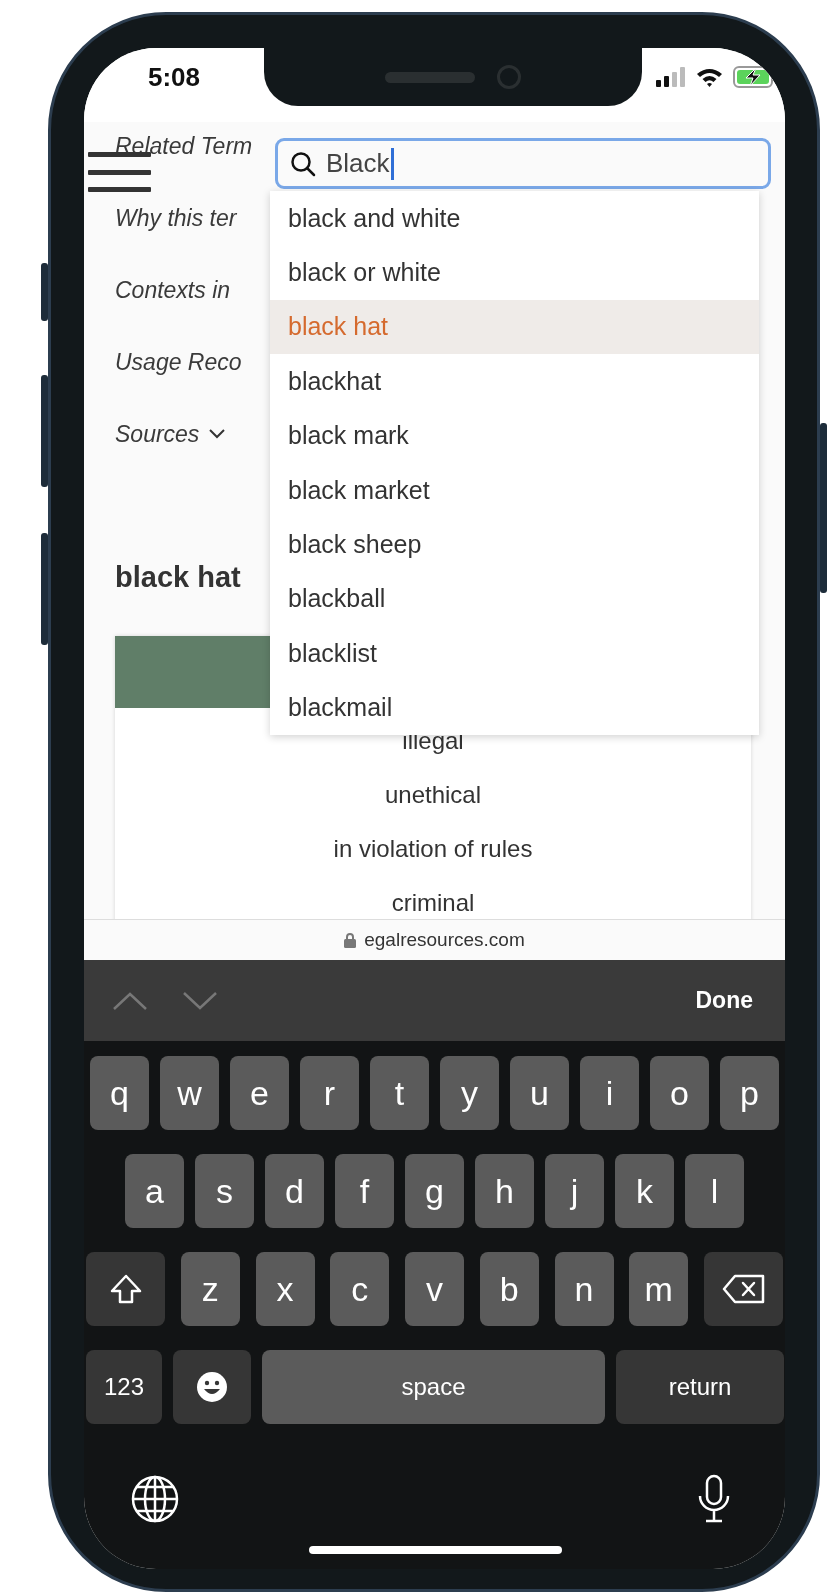 Image resolution: width=840 pixels, height=1592 pixels. I want to click on key: v, so click(434, 1289).